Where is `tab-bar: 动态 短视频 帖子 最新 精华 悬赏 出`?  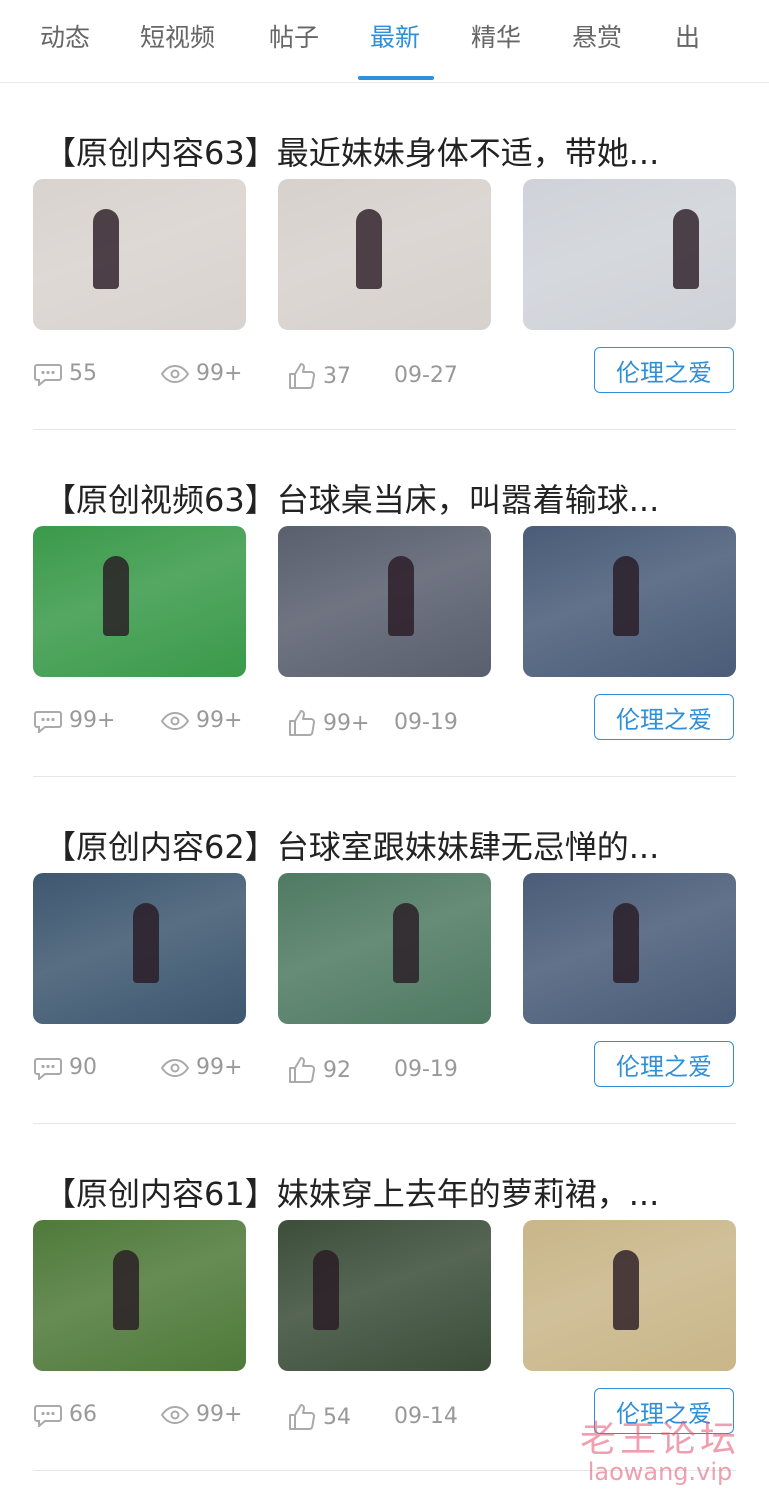 tab-bar: 动态 短视频 帖子 最新 精华 悬赏 出 is located at coordinates (384, 41).